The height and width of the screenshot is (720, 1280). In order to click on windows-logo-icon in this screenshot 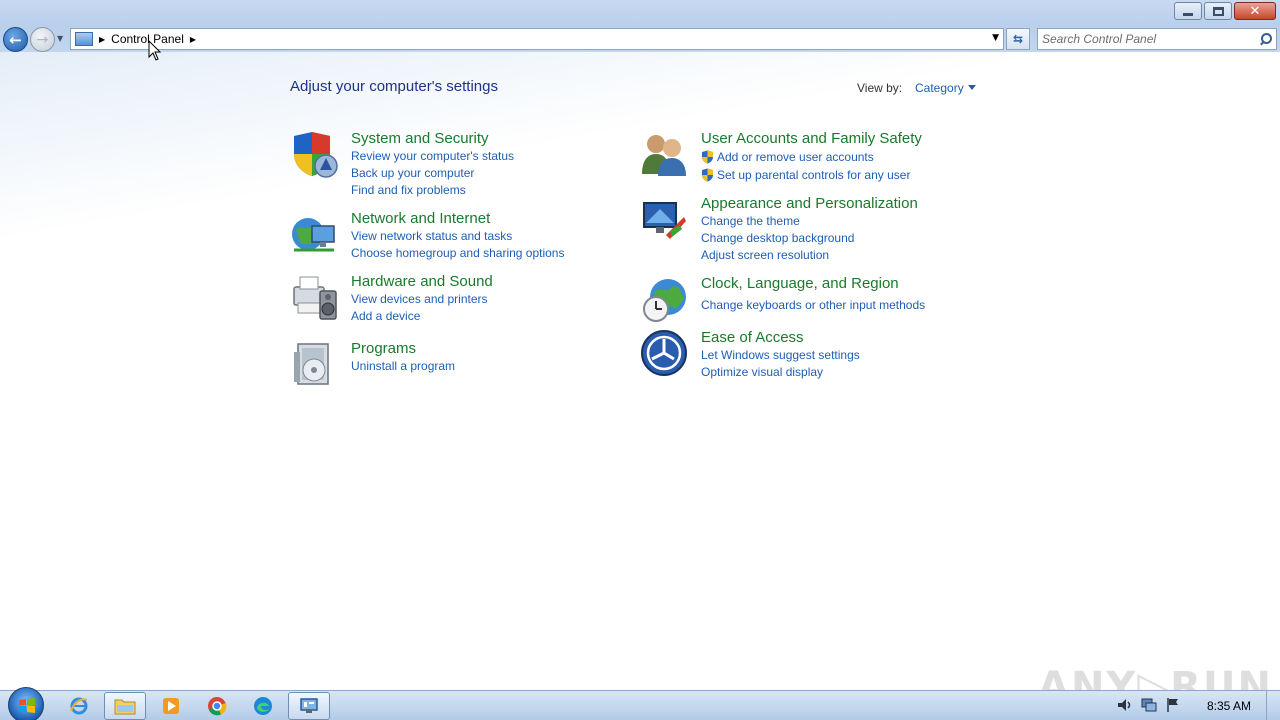, I will do `click(27, 705)`.